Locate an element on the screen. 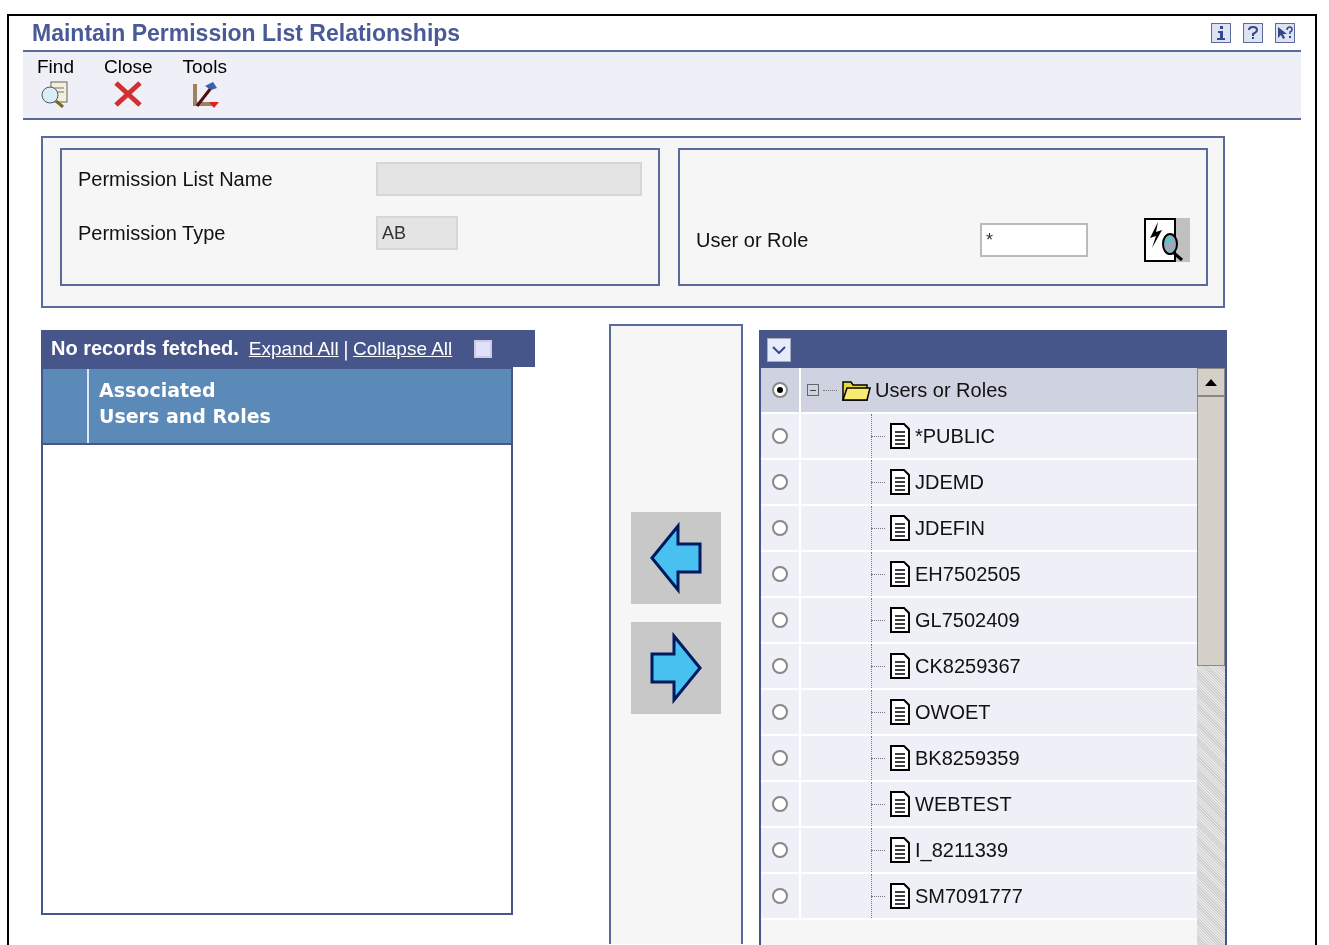 This screenshot has width=1329, height=945. user-or-role-field: * is located at coordinates (1034, 240).